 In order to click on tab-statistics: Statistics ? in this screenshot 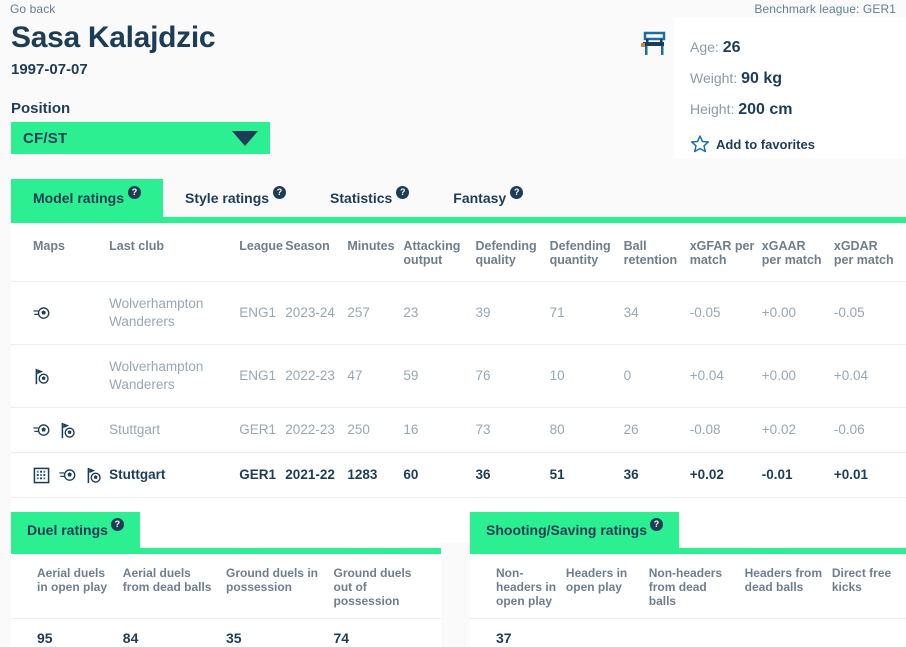, I will do `click(369, 198)`.